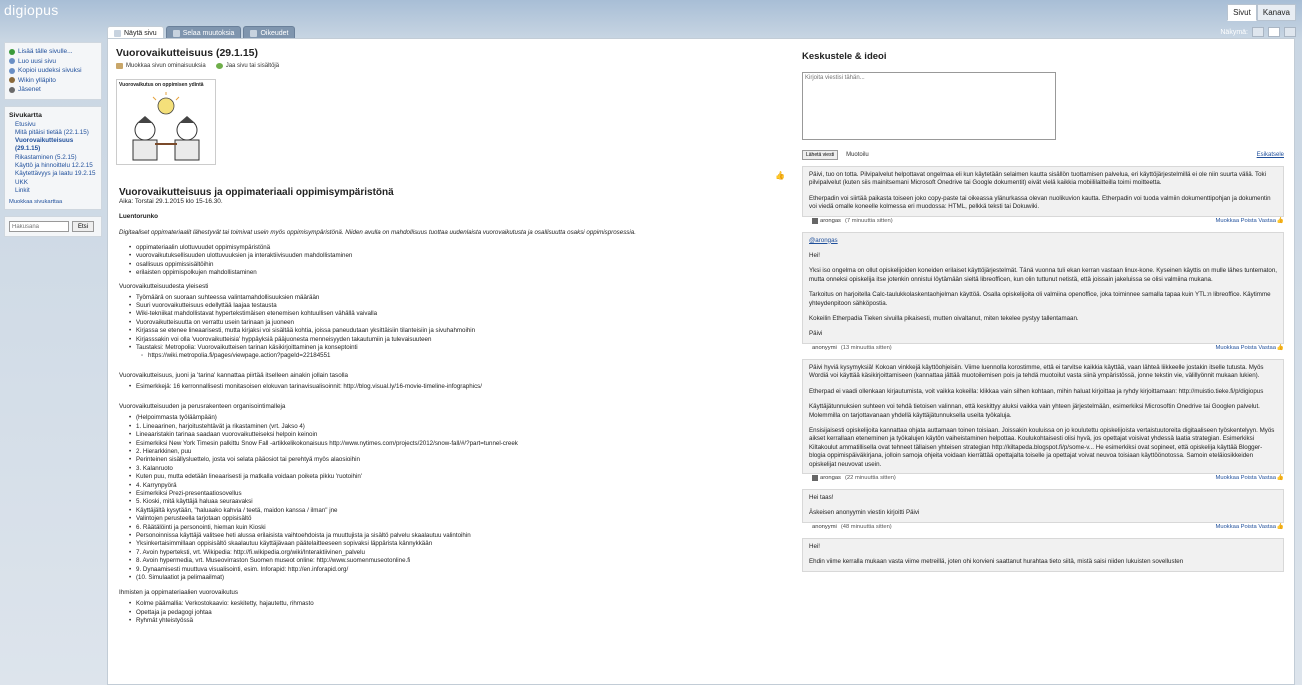 The height and width of the screenshot is (685, 1302). Describe the element at coordinates (161, 85) in the screenshot. I see `image-caption: Vuorovaikutus on oppimisen ydintä` at that location.